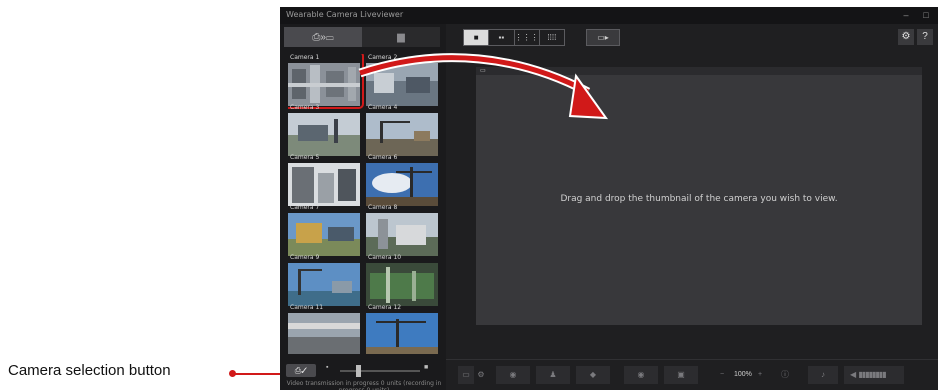 The width and height of the screenshot is (938, 390). I want to click on camera-thumbnail-5: Camera 5, so click(324, 180).